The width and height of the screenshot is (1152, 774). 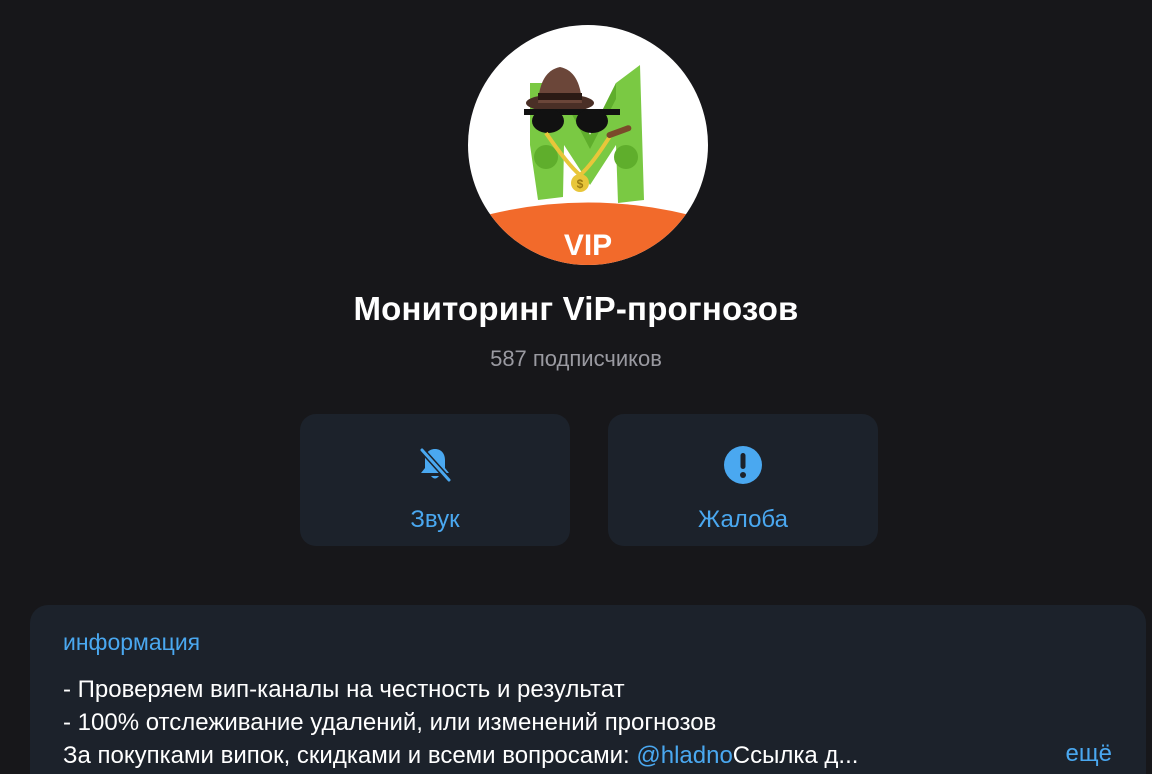 I want to click on channel-title: Мониторинг ViP-прогнозов, so click(x=576, y=308).